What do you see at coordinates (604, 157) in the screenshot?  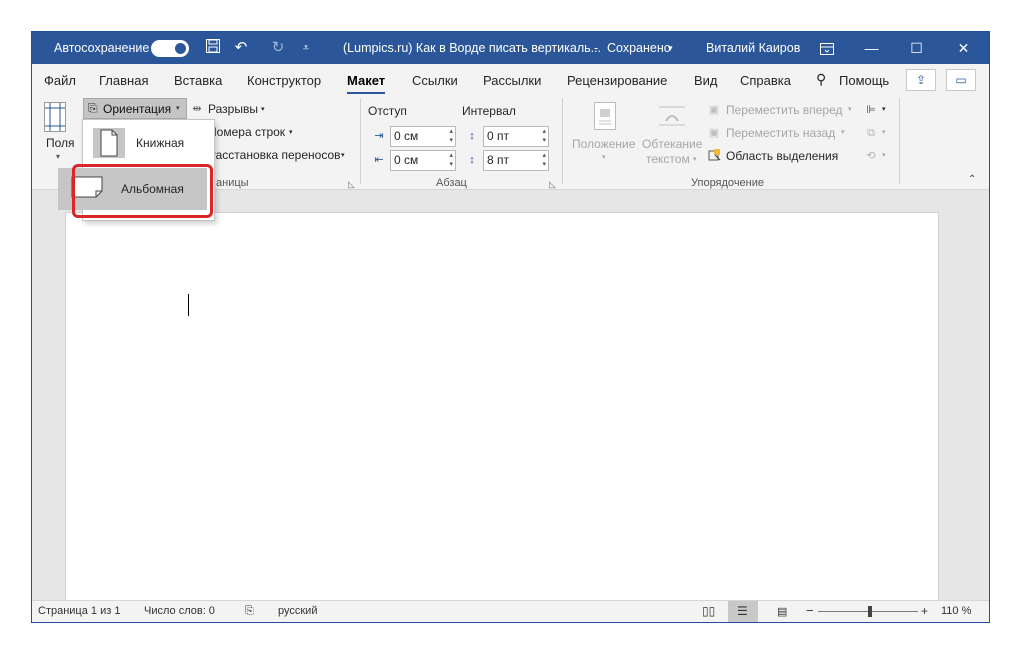 I see `position-chevron-icon: ▾` at bounding box center [604, 157].